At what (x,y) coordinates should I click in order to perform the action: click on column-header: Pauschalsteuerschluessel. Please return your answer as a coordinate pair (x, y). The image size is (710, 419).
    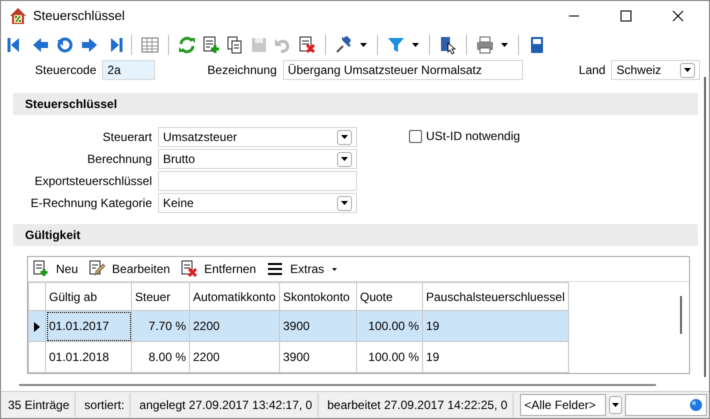
    Looking at the image, I should click on (495, 296).